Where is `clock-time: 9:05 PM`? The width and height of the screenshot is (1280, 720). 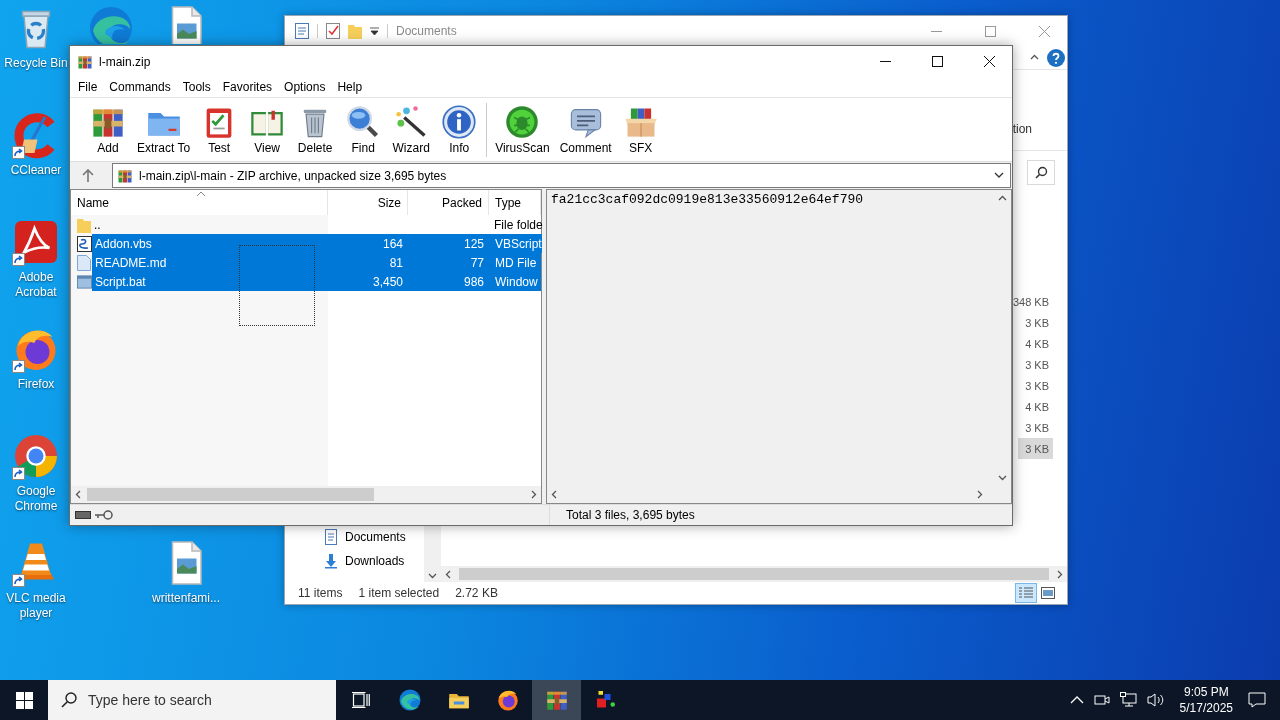
clock-time: 9:05 PM is located at coordinates (1206, 692).